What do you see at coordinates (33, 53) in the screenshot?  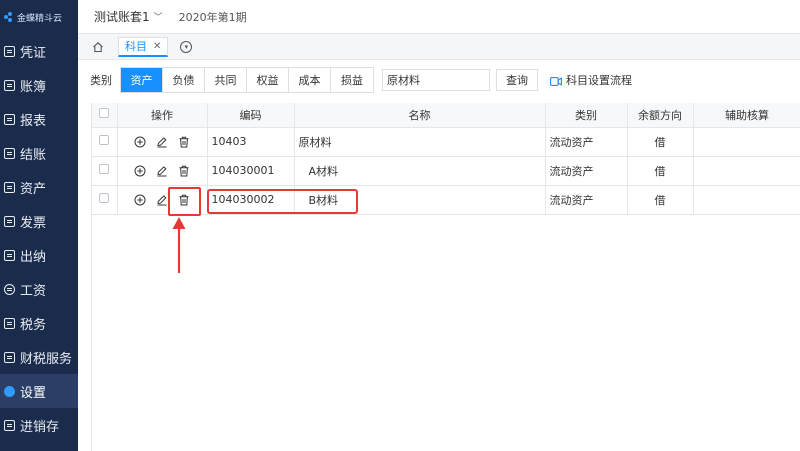 I see `sidebar-item-label: 凭证` at bounding box center [33, 53].